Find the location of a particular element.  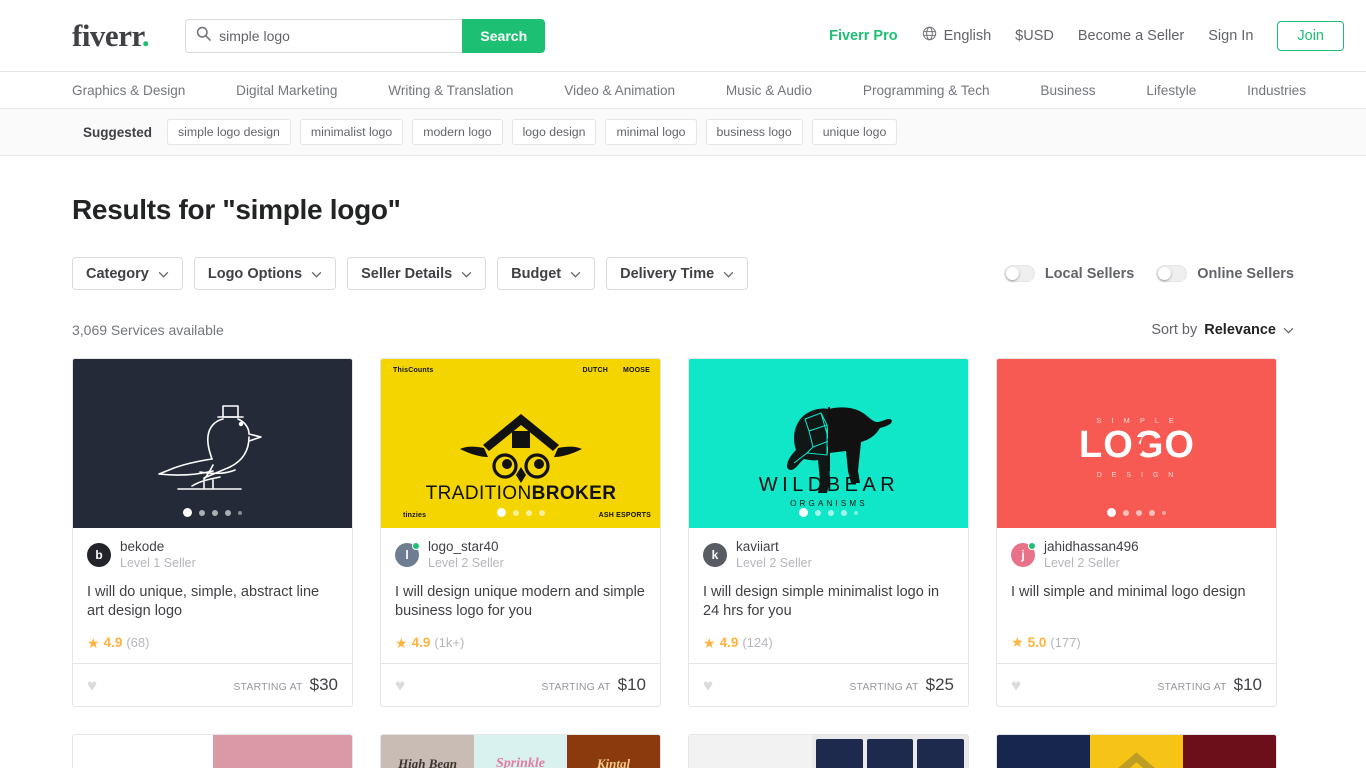

avatar: j is located at coordinates (1023, 555).